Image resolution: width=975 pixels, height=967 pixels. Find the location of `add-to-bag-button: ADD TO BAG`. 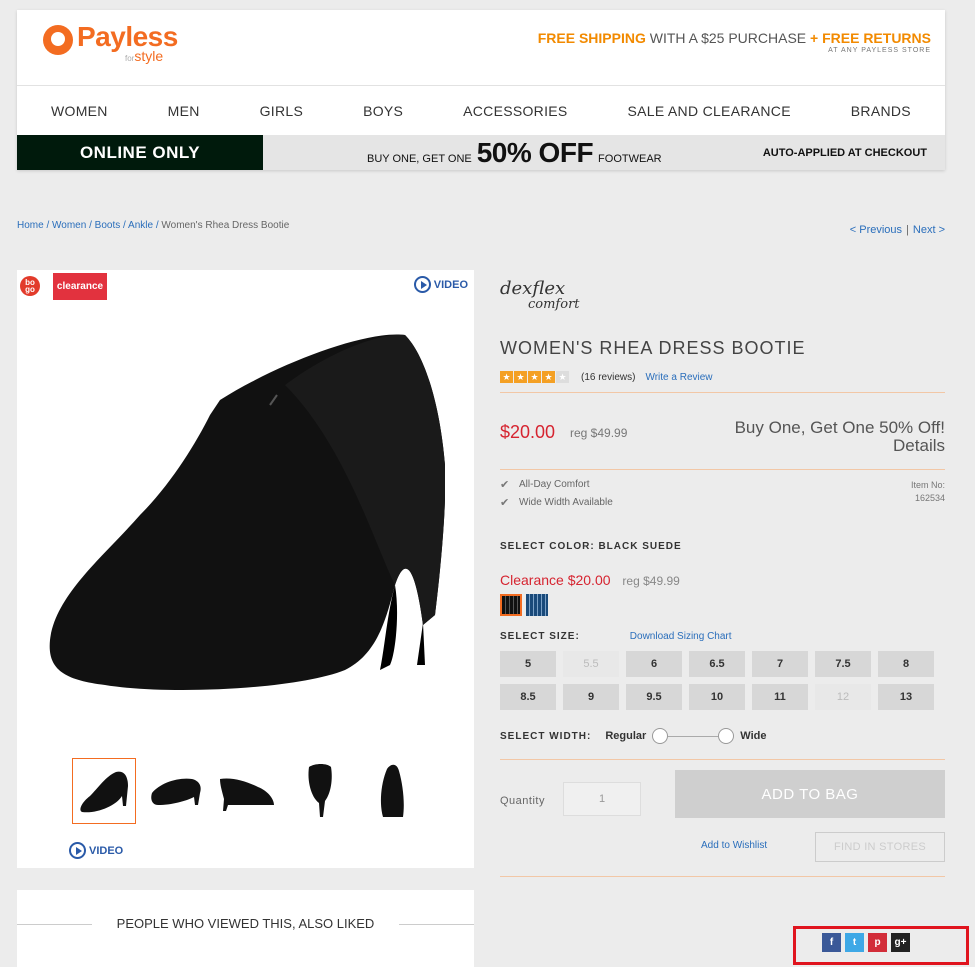

add-to-bag-button: ADD TO BAG is located at coordinates (810, 794).